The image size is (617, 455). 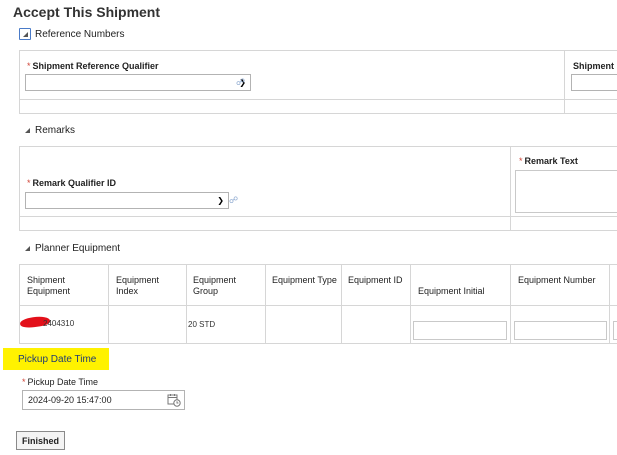 I want to click on remark-qualifier-id-select: ❯, so click(x=127, y=200).